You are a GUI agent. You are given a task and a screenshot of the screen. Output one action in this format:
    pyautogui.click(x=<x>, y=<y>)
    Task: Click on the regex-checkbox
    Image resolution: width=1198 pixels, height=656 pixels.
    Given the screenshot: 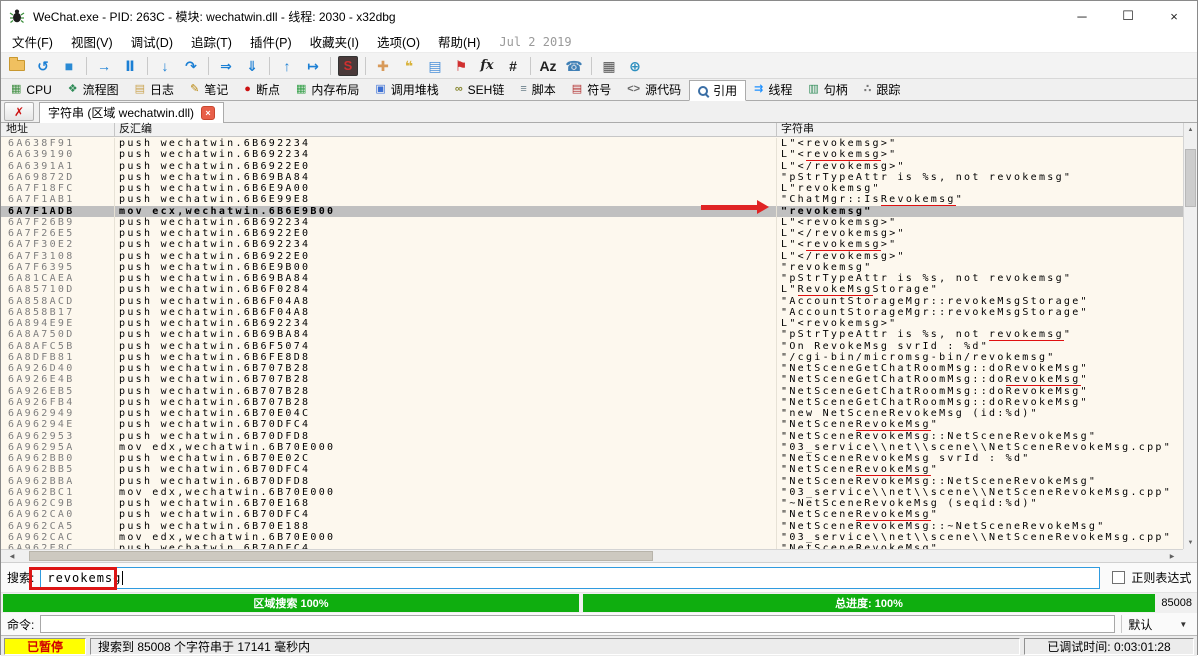 What is the action you would take?
    pyautogui.click(x=1119, y=577)
    